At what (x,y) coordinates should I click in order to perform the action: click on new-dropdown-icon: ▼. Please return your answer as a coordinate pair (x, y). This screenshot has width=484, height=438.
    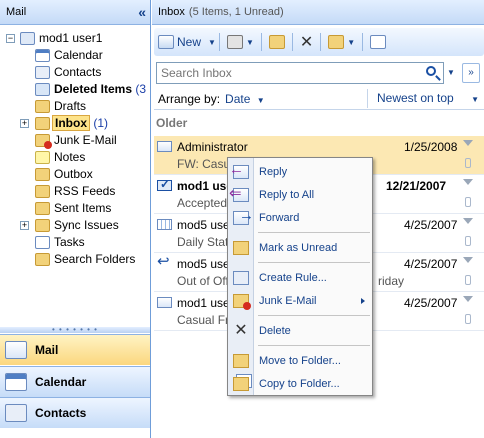
    Looking at the image, I should click on (212, 42).